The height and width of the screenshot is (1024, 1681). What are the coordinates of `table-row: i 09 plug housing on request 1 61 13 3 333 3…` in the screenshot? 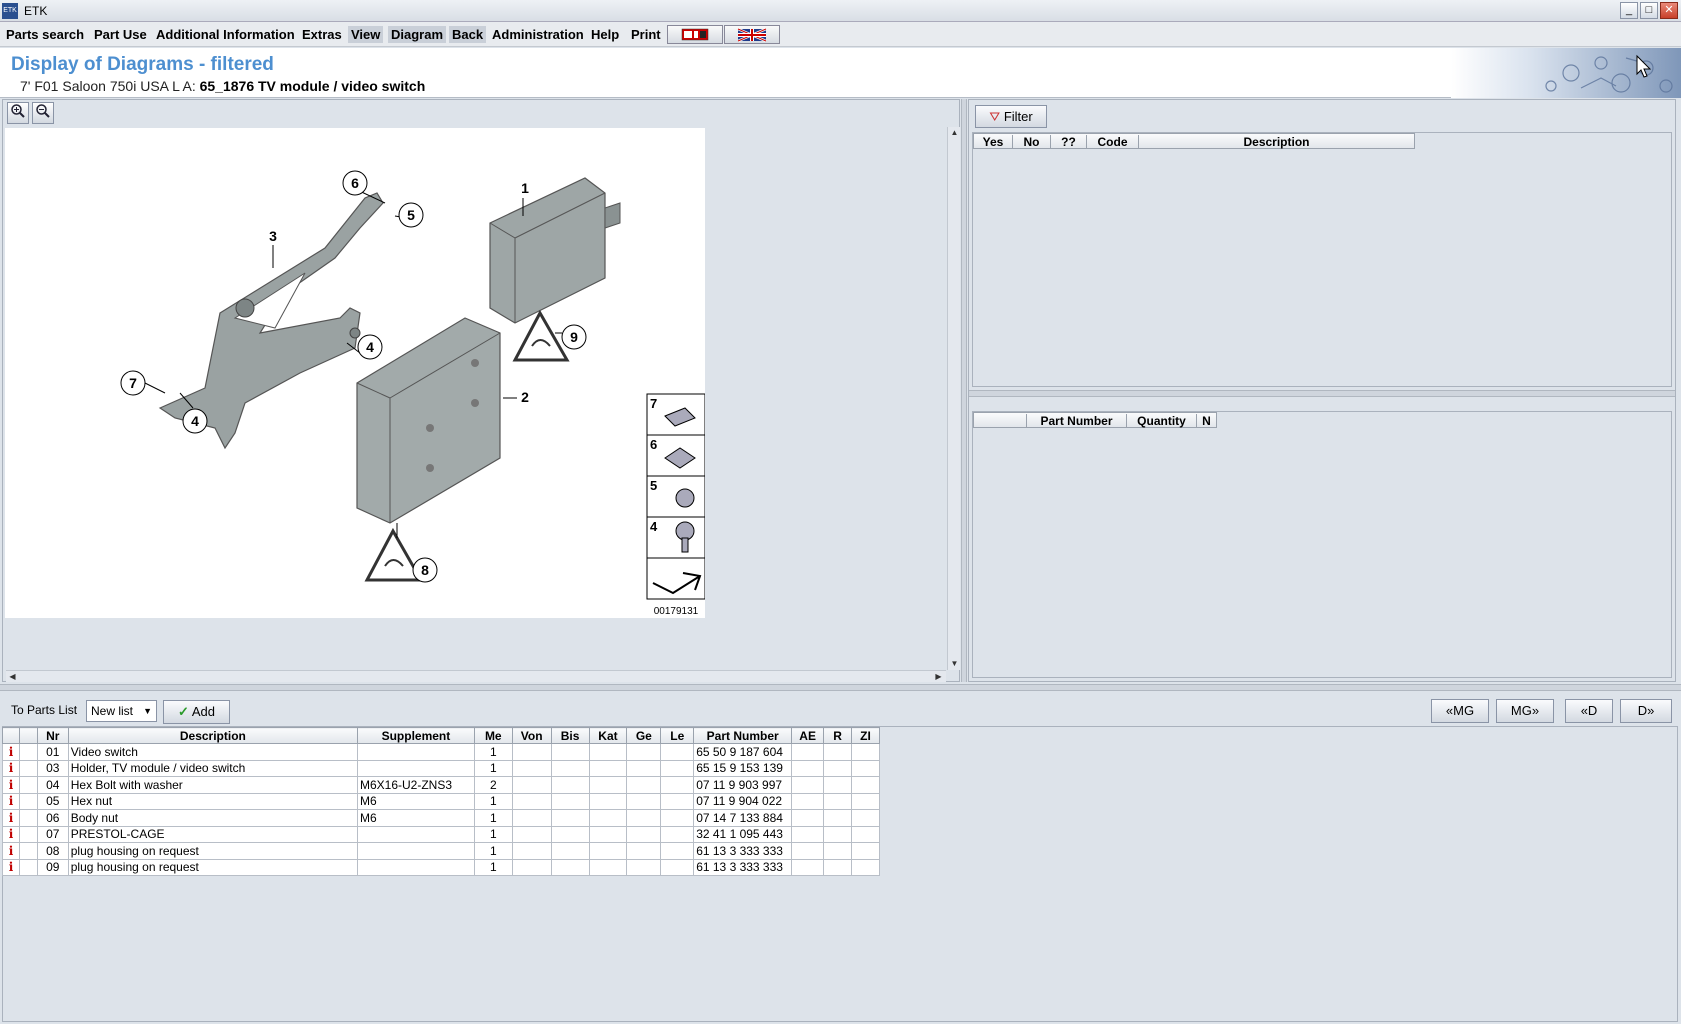 It's located at (441, 867).